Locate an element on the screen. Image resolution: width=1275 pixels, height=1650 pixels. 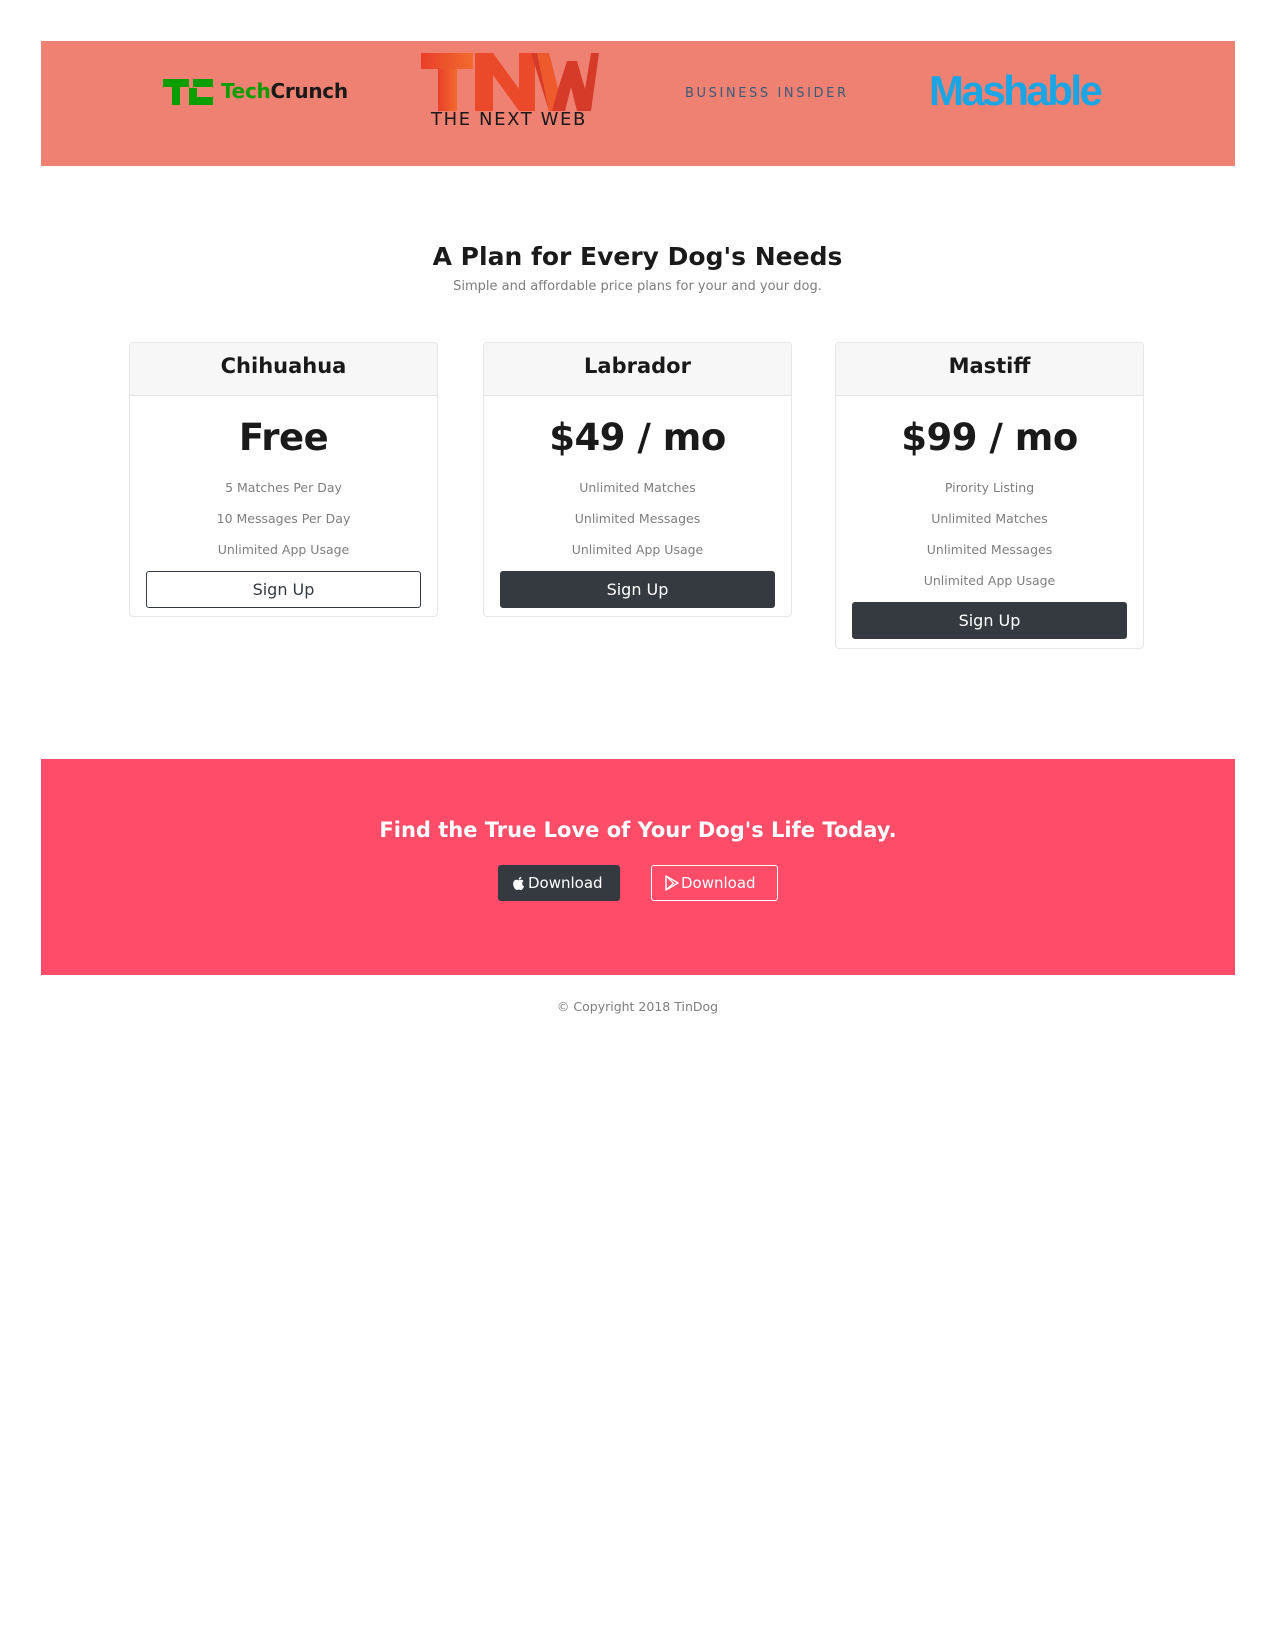
plan-name: Chihuahua is located at coordinates (283, 369).